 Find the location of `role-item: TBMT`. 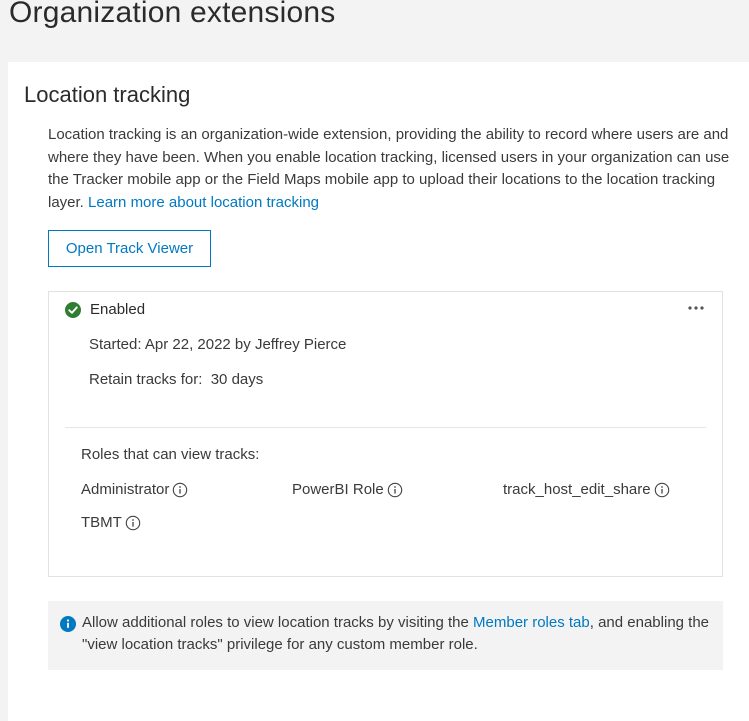

role-item: TBMT is located at coordinates (111, 522).